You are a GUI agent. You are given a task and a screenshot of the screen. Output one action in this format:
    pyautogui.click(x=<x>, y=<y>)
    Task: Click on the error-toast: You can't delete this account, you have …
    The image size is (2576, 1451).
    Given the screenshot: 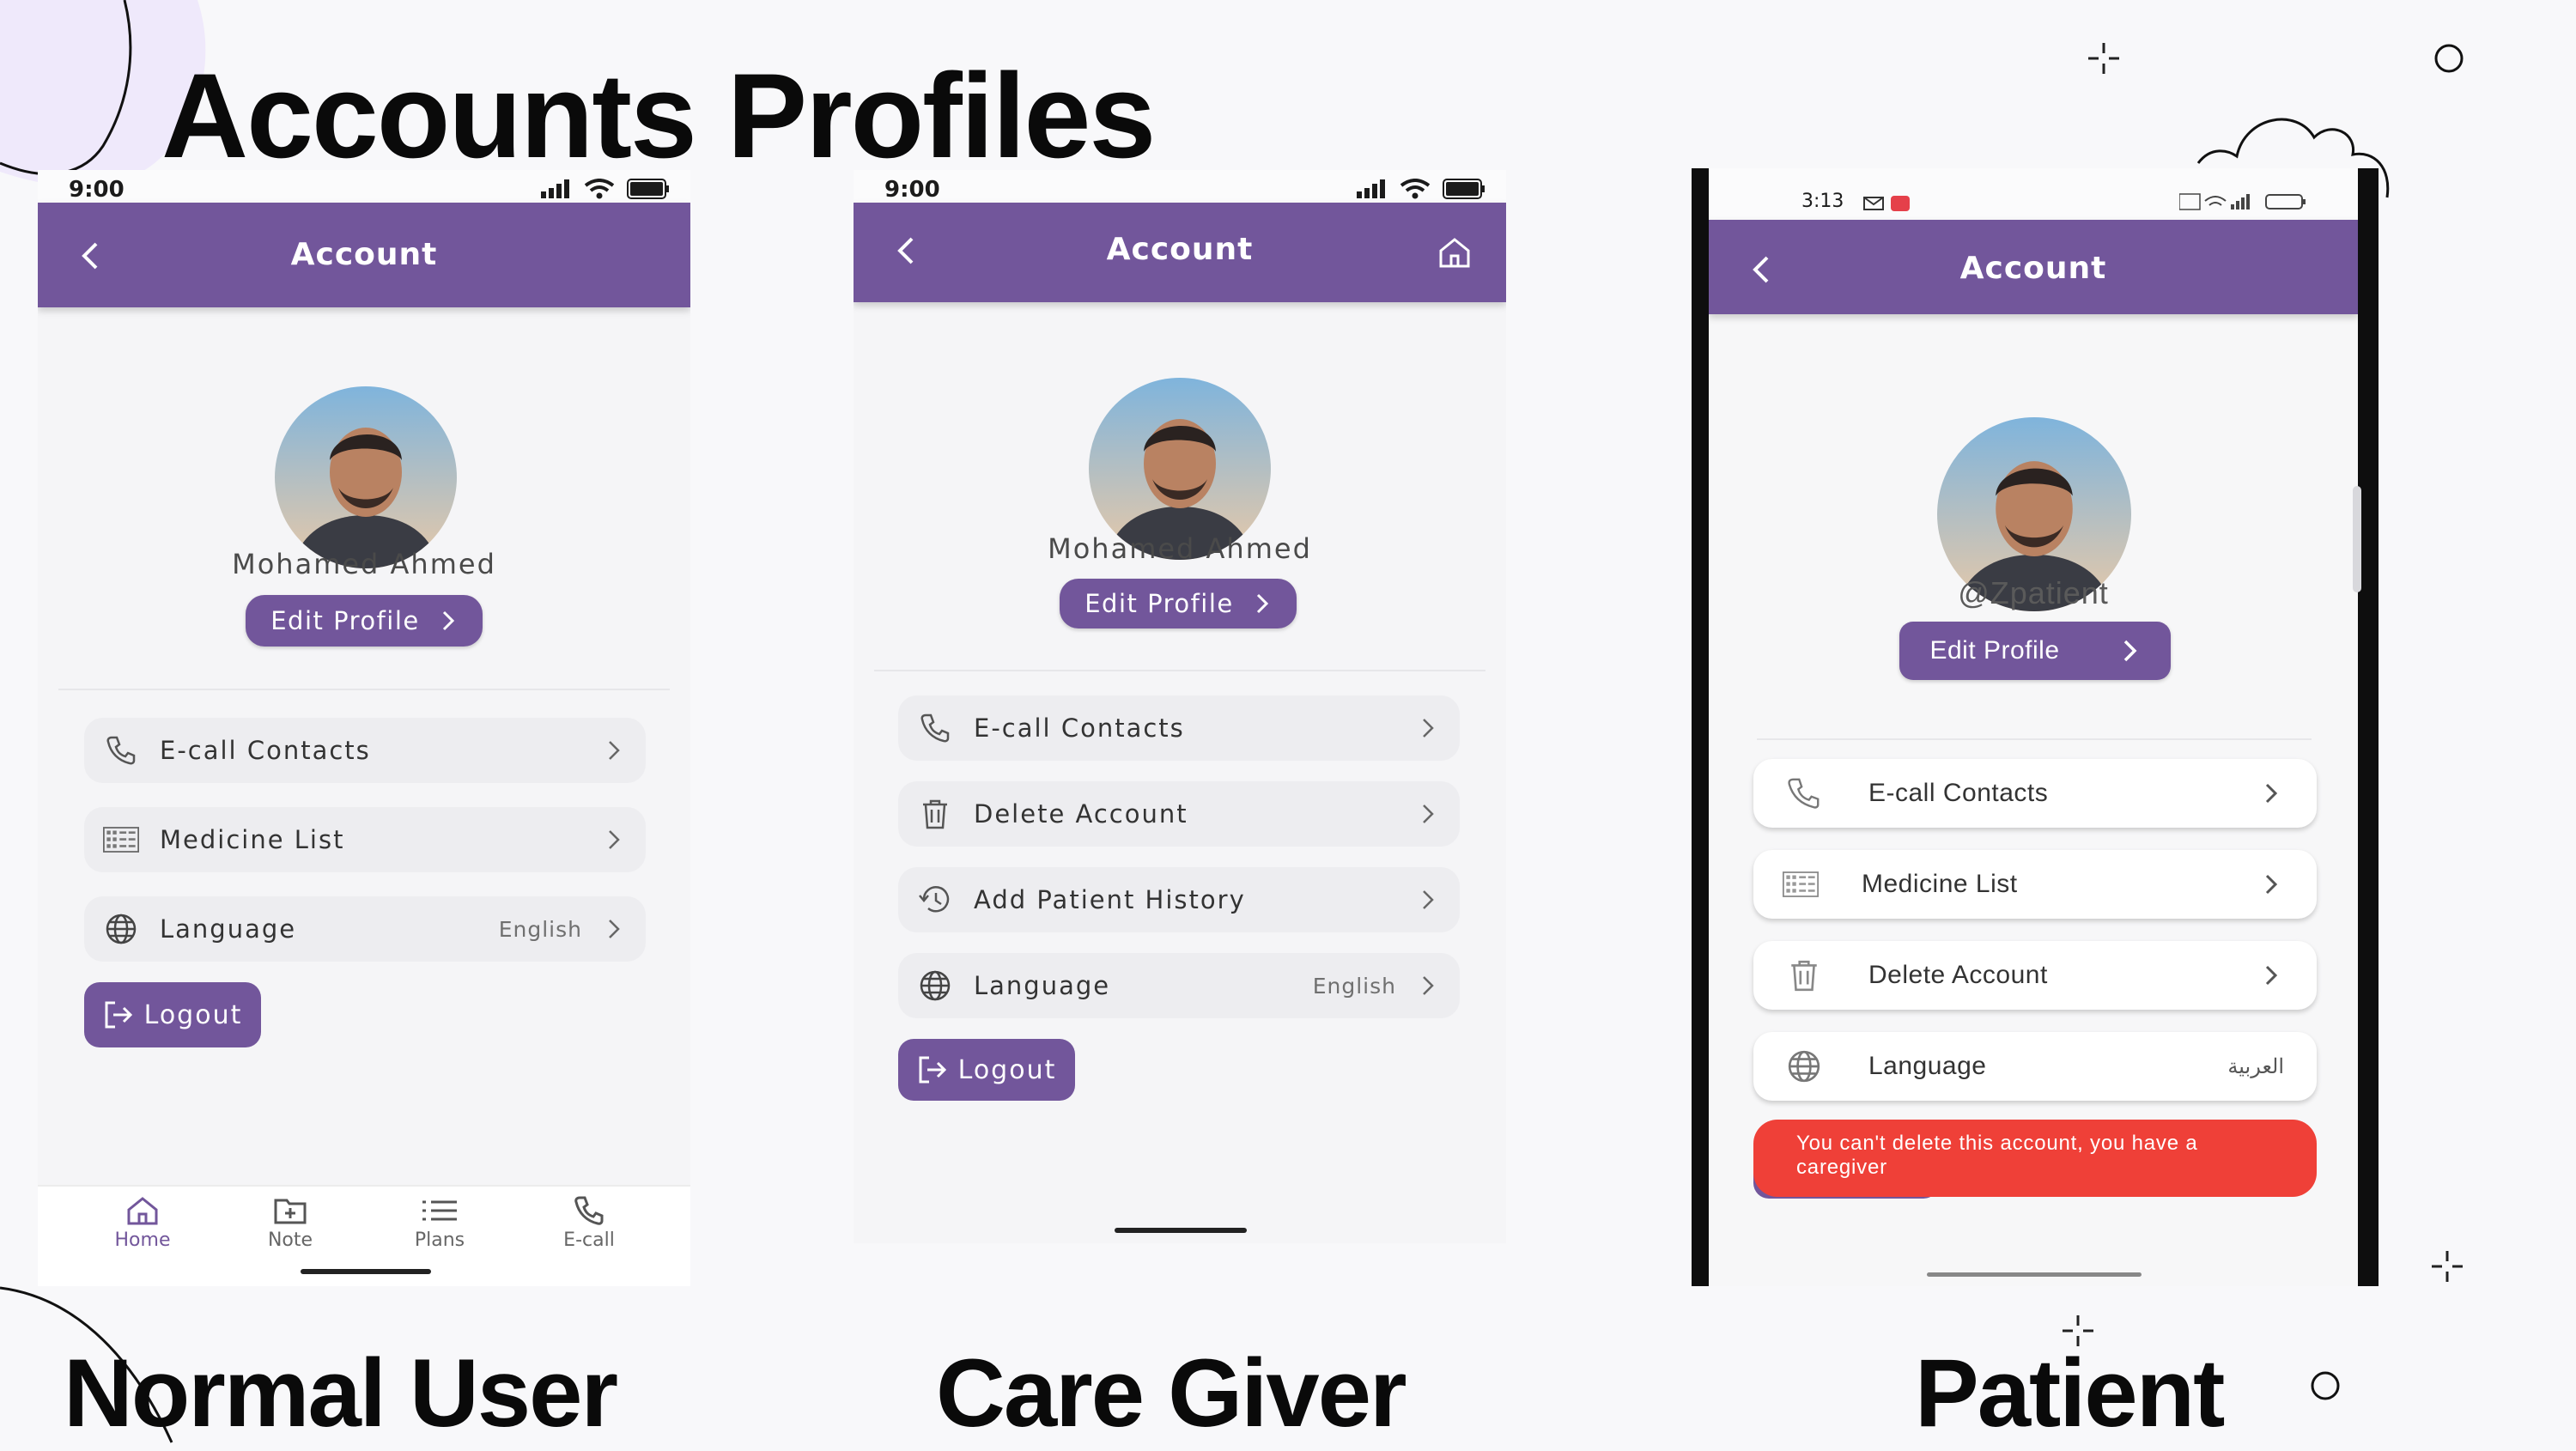 What is the action you would take?
    pyautogui.click(x=2035, y=1159)
    